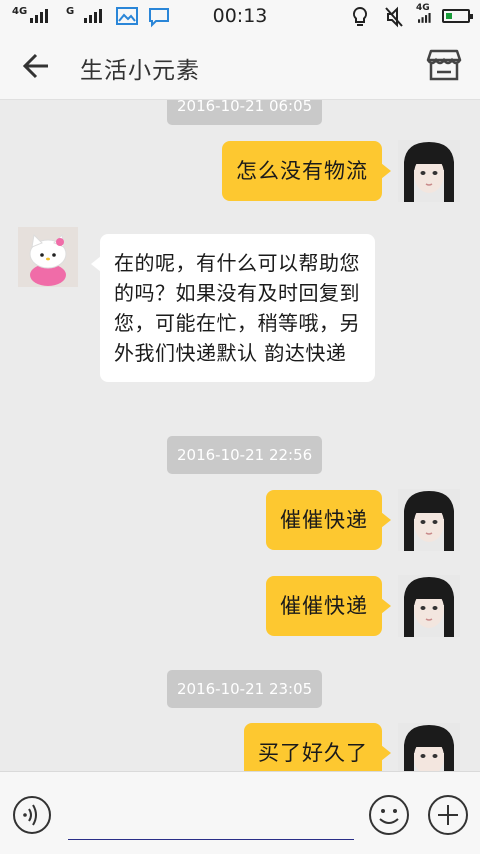 This screenshot has width=480, height=854. Describe the element at coordinates (48, 257) in the screenshot. I see `shop-avatar` at that location.